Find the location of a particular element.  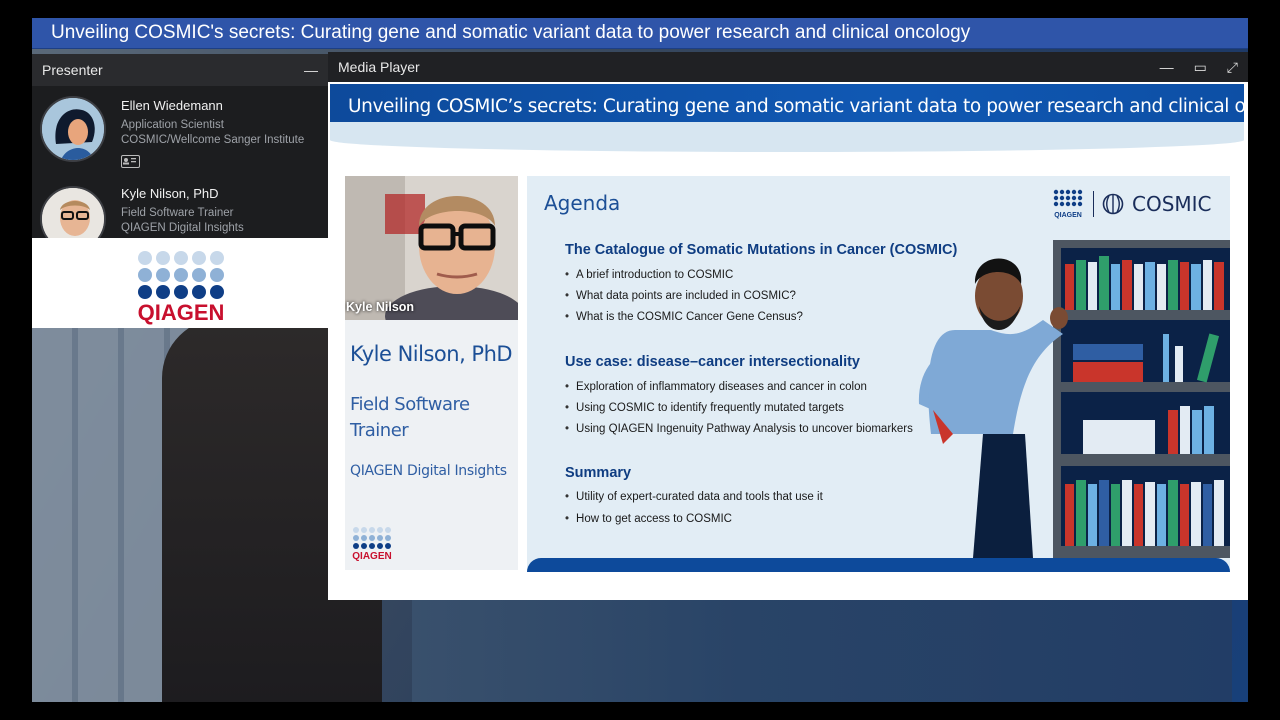

sponsor-logo-panel: QIAGEN is located at coordinates (180, 283).